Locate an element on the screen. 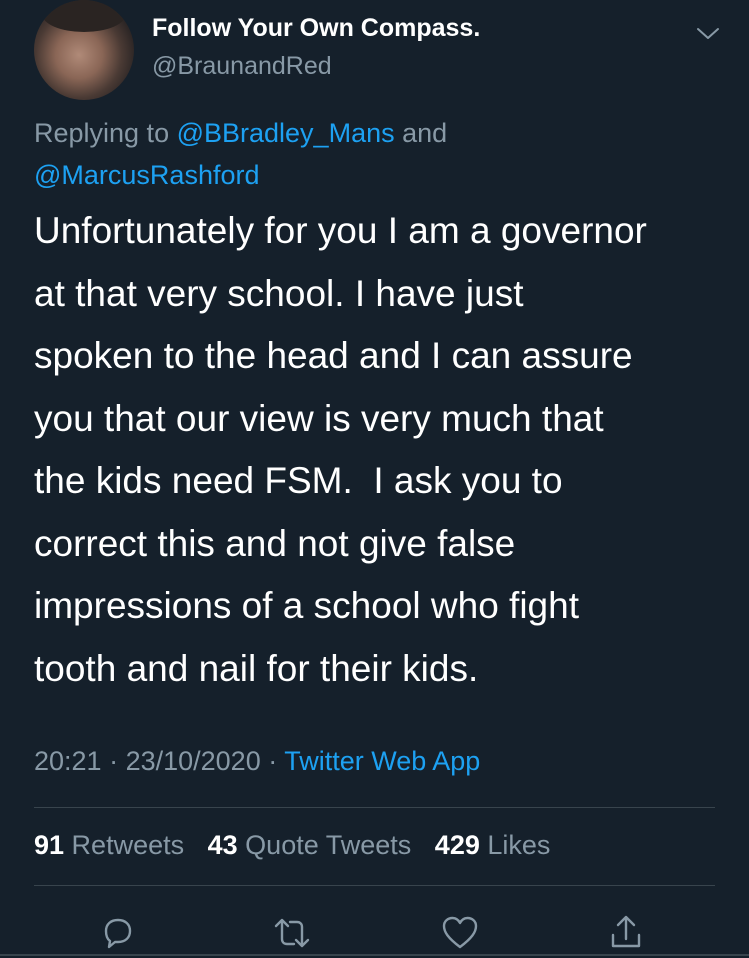 The image size is (749, 958). likes-stat: 429 Likes is located at coordinates (493, 845).